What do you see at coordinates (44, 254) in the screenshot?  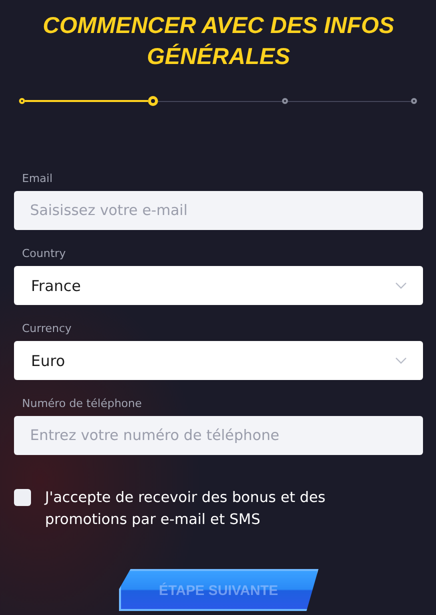 I see `field-label: Country` at bounding box center [44, 254].